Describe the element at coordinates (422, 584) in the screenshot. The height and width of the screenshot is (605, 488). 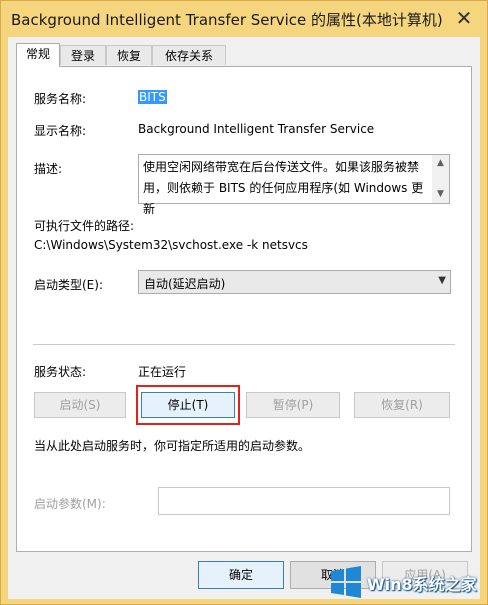
I see `watermark-text: Win8系统之家` at that location.